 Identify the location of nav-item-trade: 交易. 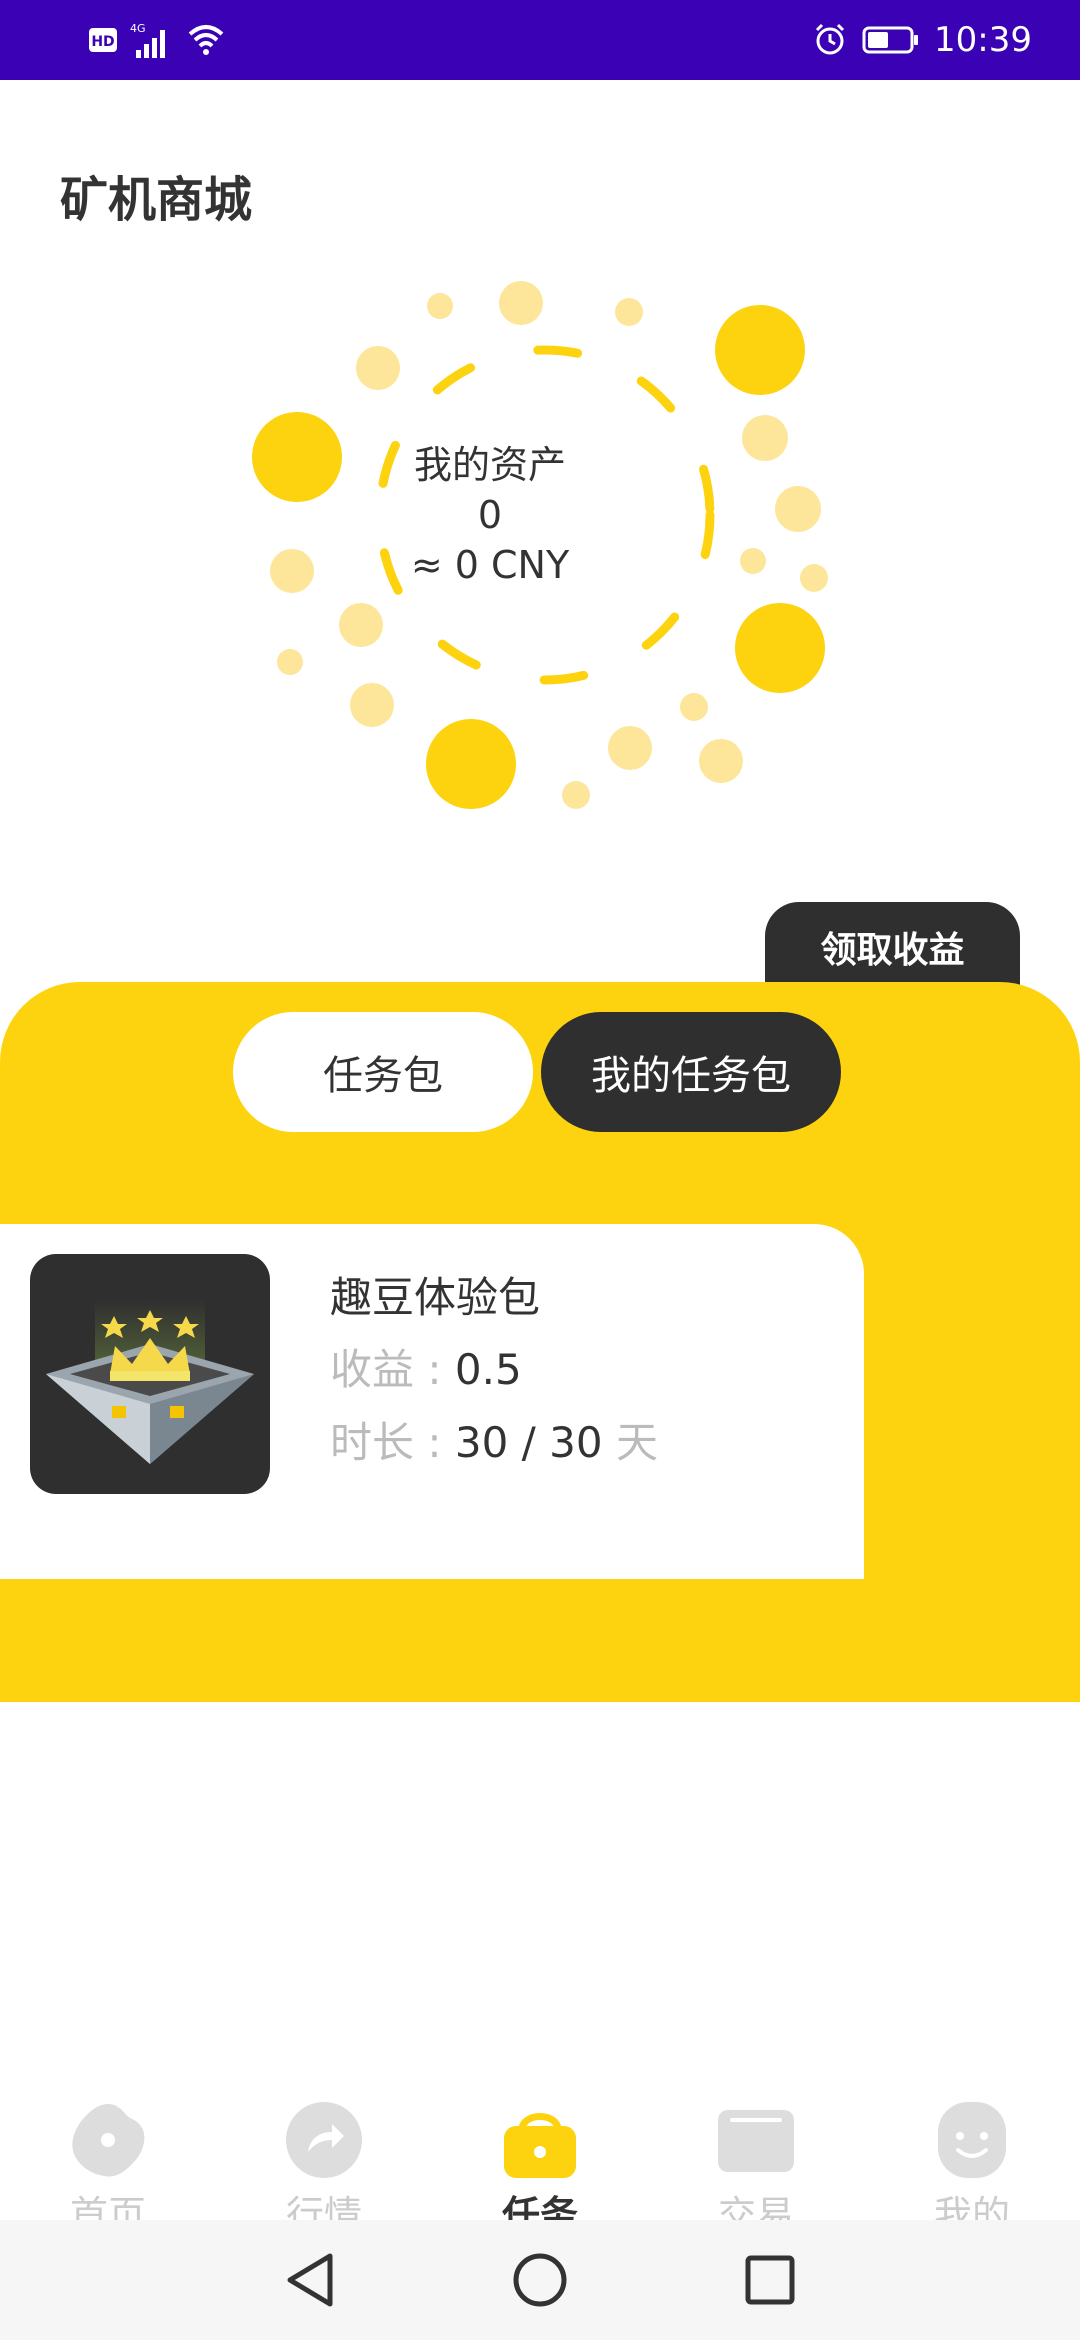
(756, 2163).